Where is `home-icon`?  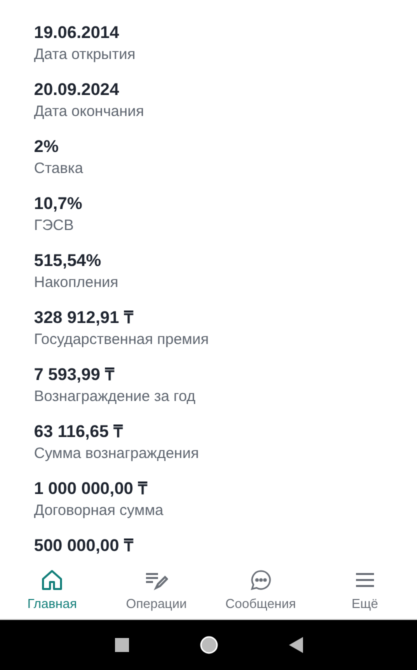 home-icon is located at coordinates (52, 580).